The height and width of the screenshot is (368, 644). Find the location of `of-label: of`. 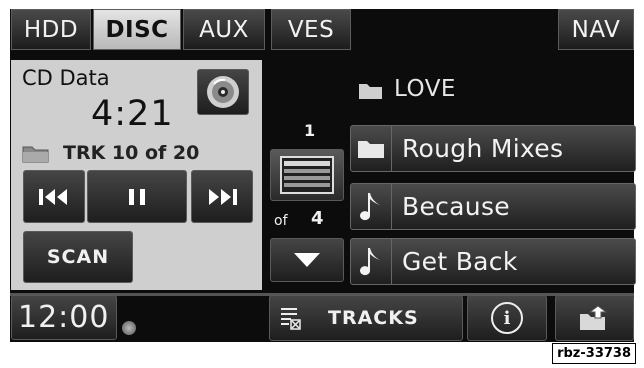

of-label: of is located at coordinates (281, 221).